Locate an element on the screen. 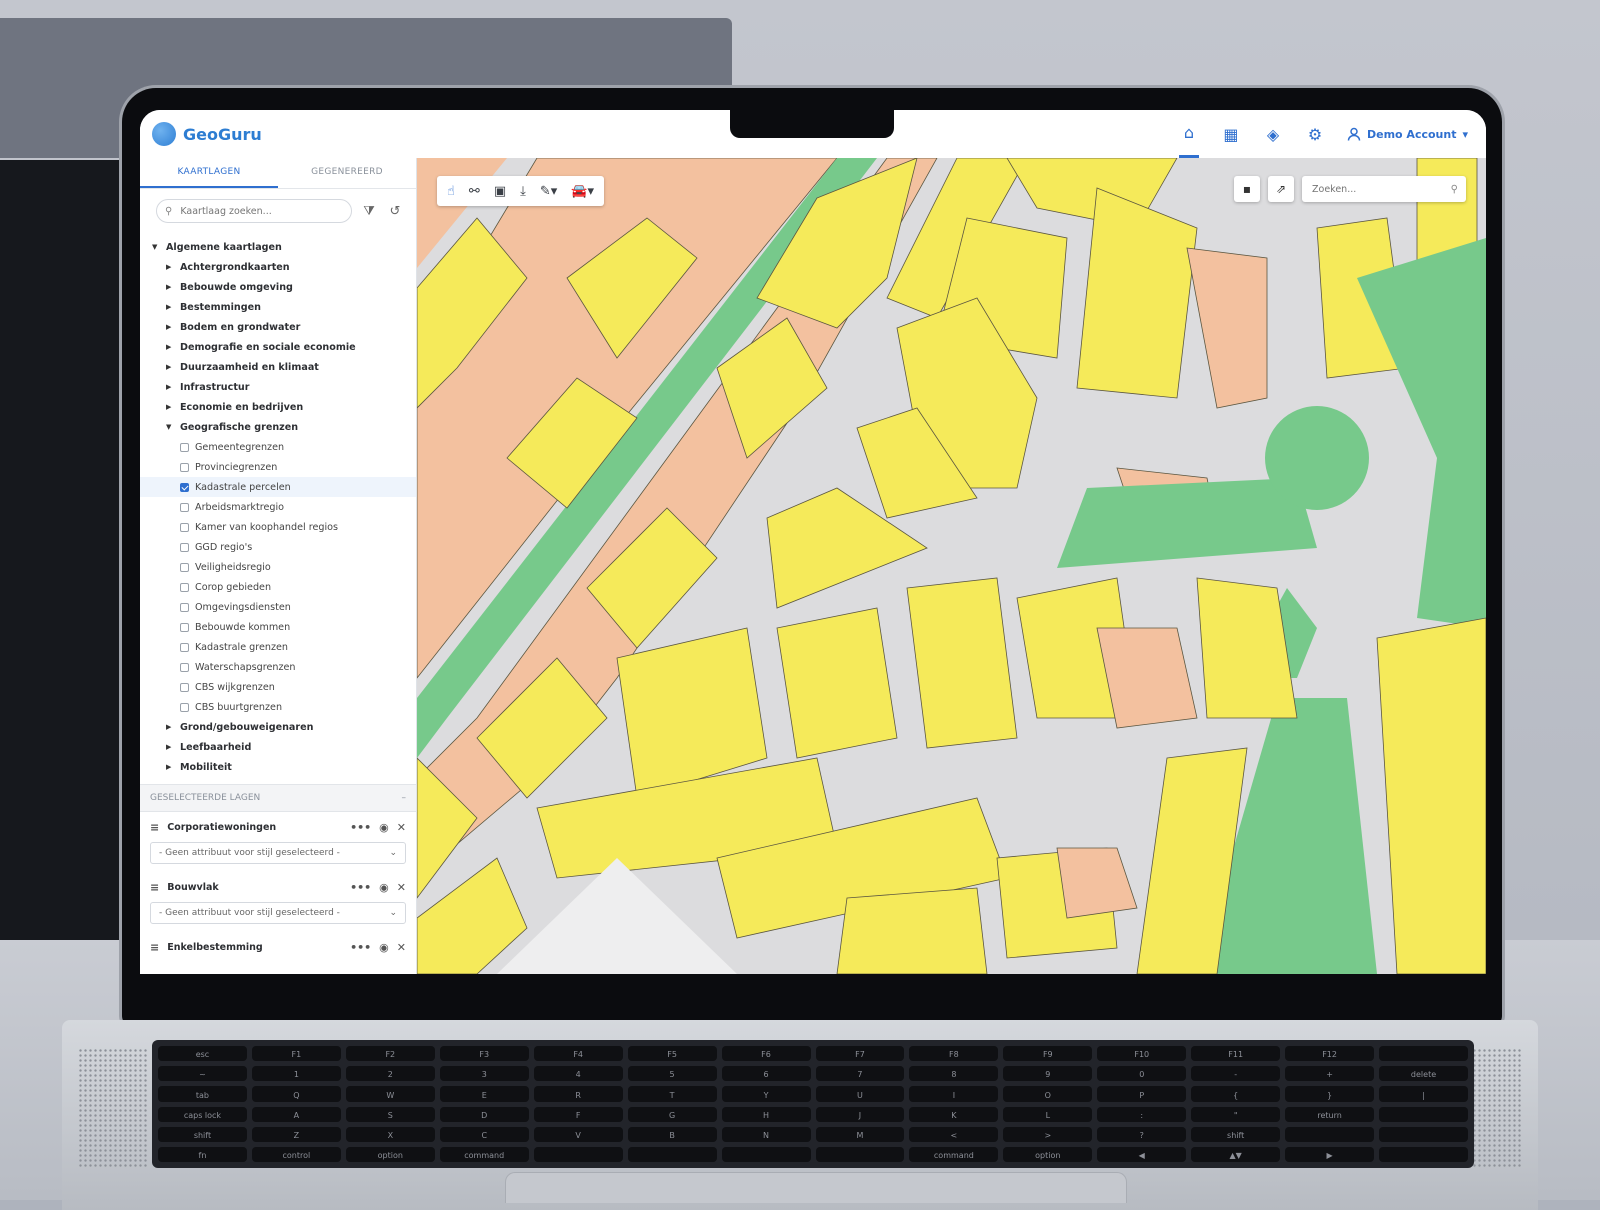 The width and height of the screenshot is (1600, 1210). gear-icon: ⚙ is located at coordinates (1315, 134).